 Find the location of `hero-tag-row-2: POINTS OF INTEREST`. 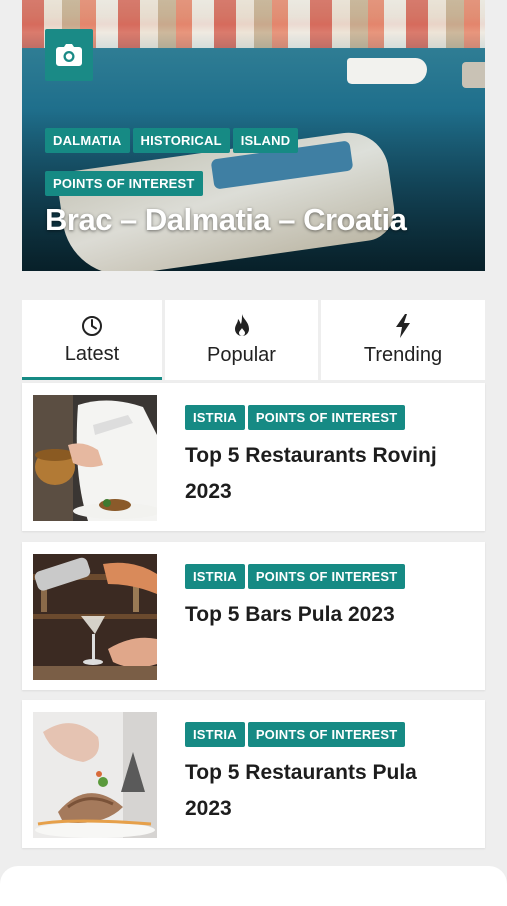

hero-tag-row-2: POINTS OF INTEREST is located at coordinates (125, 183).